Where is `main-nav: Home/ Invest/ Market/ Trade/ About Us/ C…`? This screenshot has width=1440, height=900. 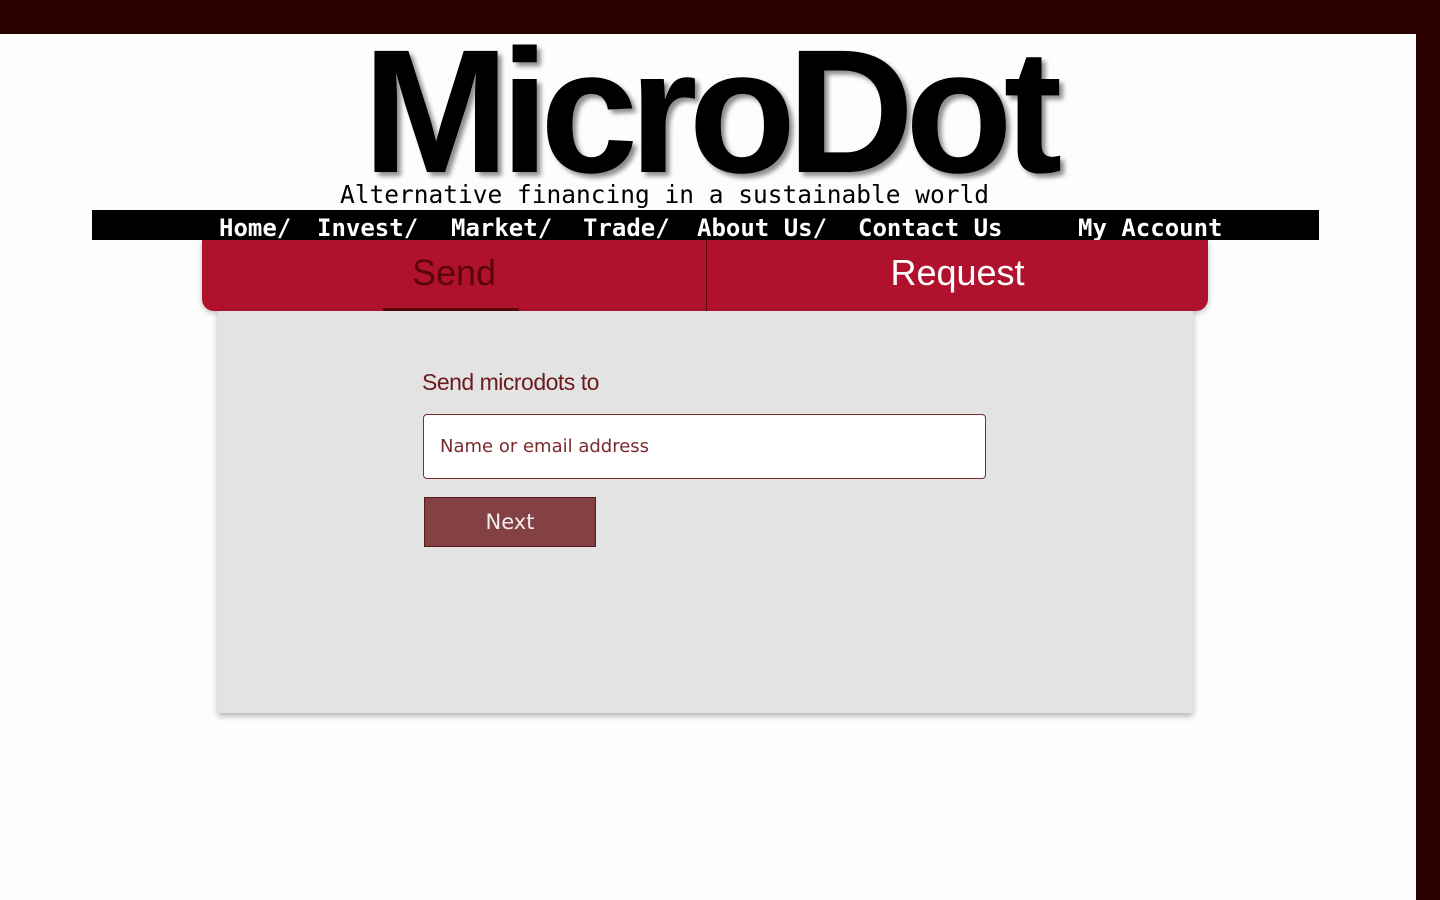 main-nav: Home/ Invest/ Market/ Trade/ About Us/ C… is located at coordinates (705, 226).